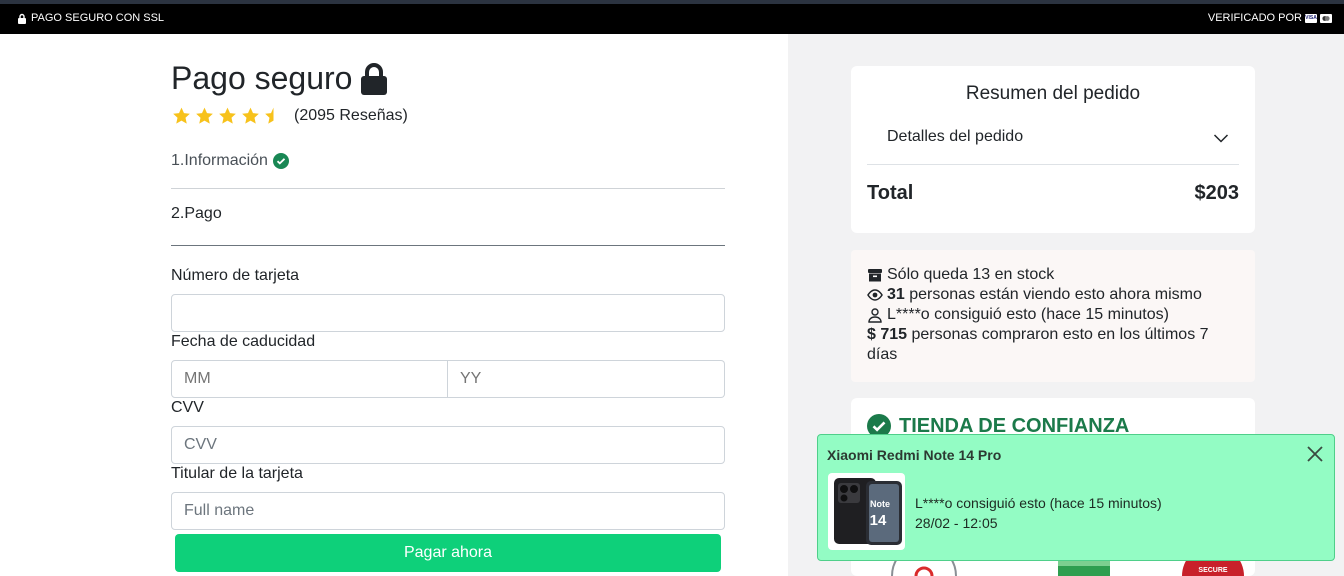 This screenshot has height=576, width=1344. What do you see at coordinates (243, 341) in the screenshot?
I see `expiry-label: Fecha de caducidad` at bounding box center [243, 341].